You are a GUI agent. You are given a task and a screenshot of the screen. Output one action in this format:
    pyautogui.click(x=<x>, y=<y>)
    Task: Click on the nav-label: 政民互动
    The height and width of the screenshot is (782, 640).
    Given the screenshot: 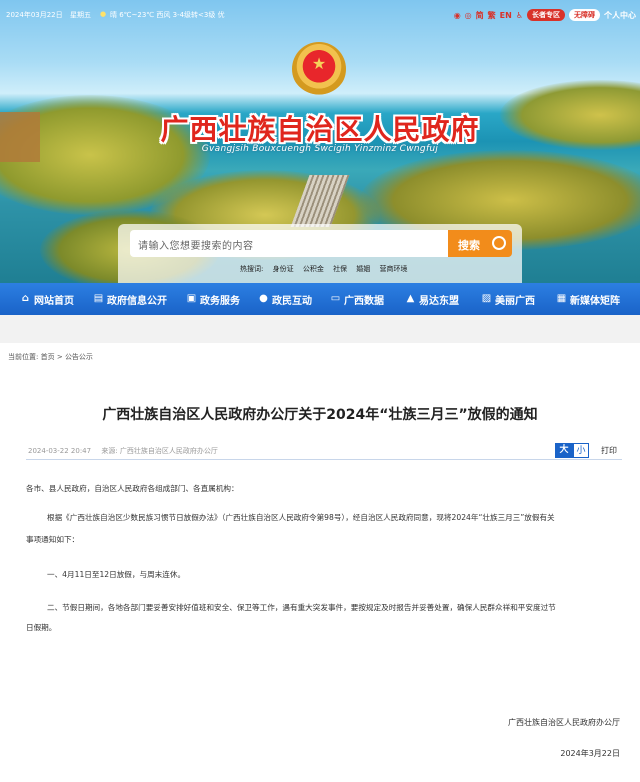 What is the action you would take?
    pyautogui.click(x=292, y=301)
    